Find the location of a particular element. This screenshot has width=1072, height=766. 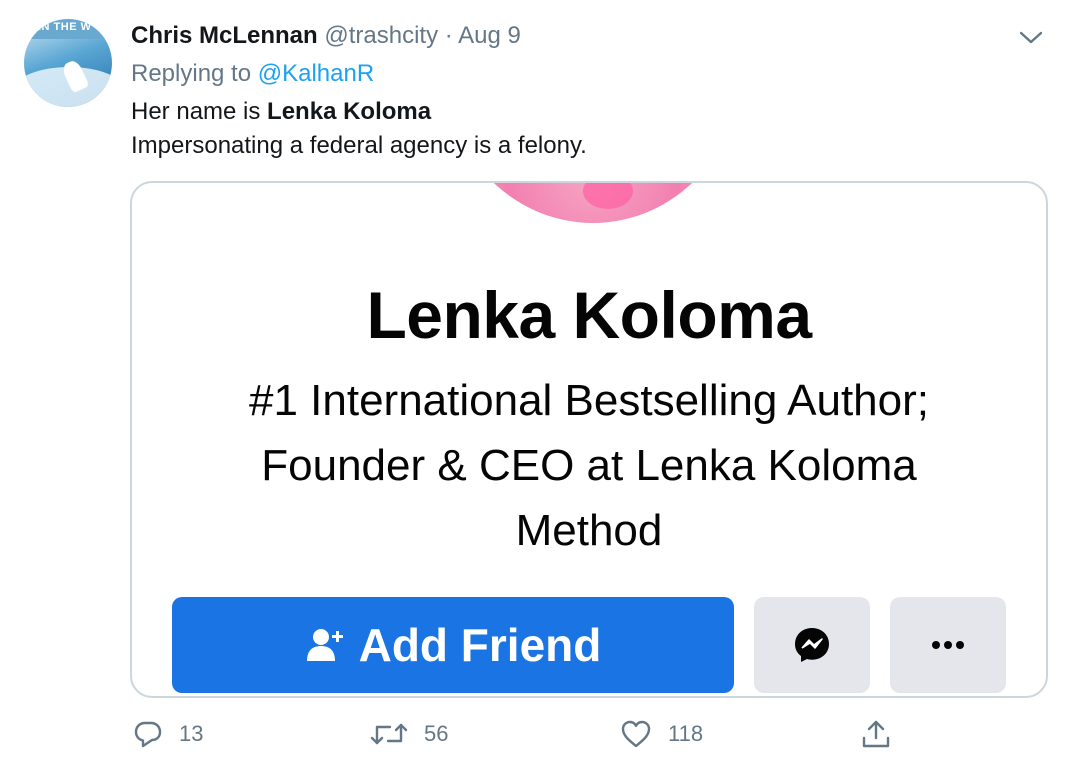

add-friend-button: Add Friend is located at coordinates (453, 645).